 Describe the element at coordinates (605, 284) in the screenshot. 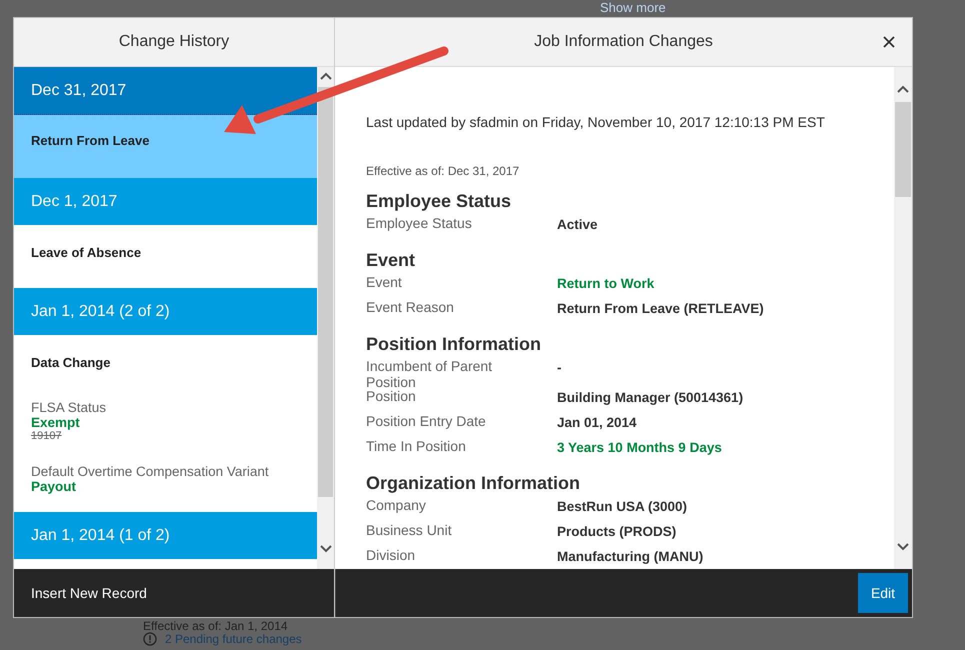

I see `field-value: Return to Work` at that location.